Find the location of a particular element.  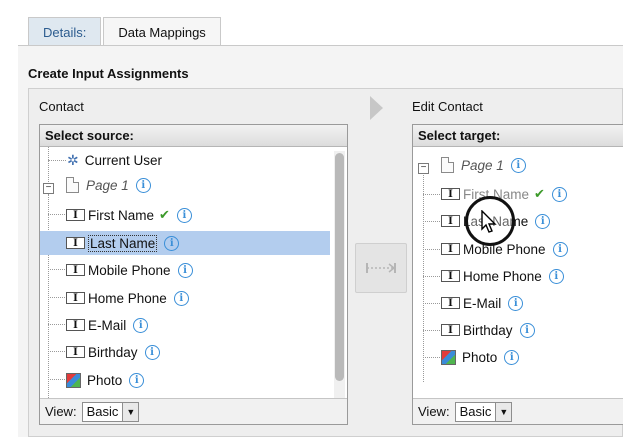

tab-bar: Details: Data Mappings is located at coordinates (125, 31).